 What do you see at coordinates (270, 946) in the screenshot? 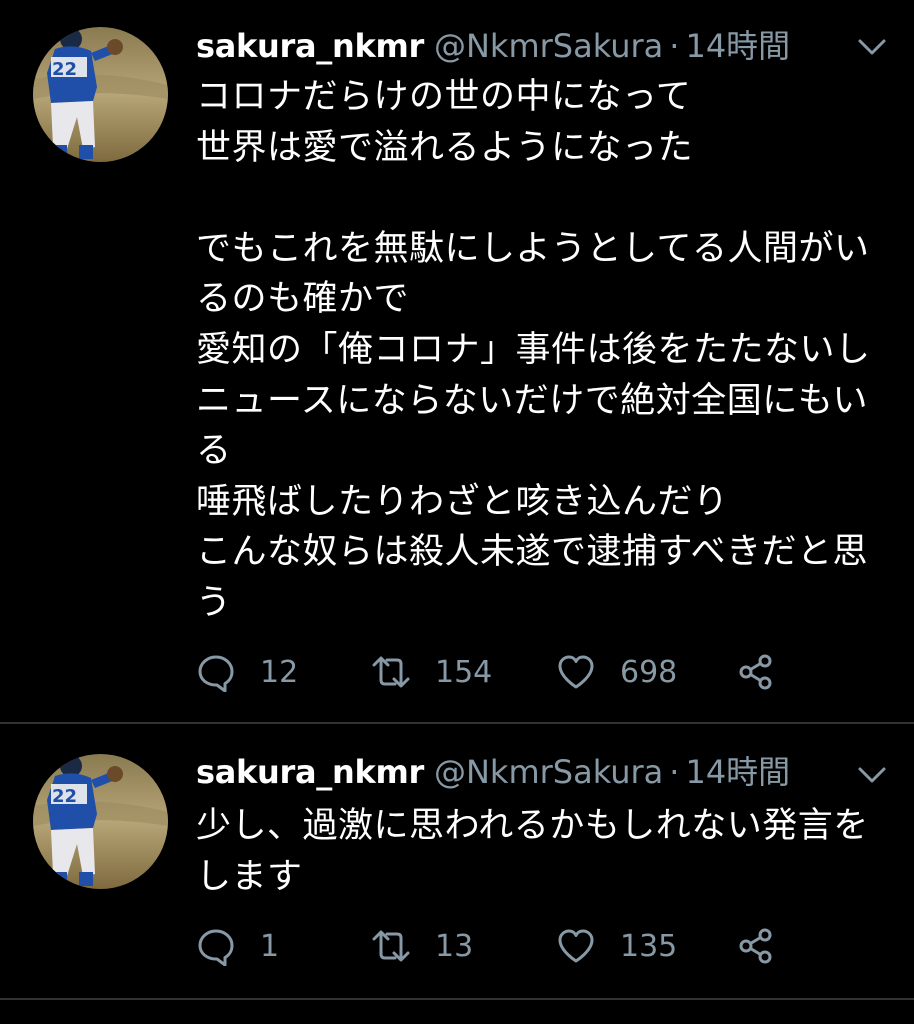
I see `reply-count: 1` at bounding box center [270, 946].